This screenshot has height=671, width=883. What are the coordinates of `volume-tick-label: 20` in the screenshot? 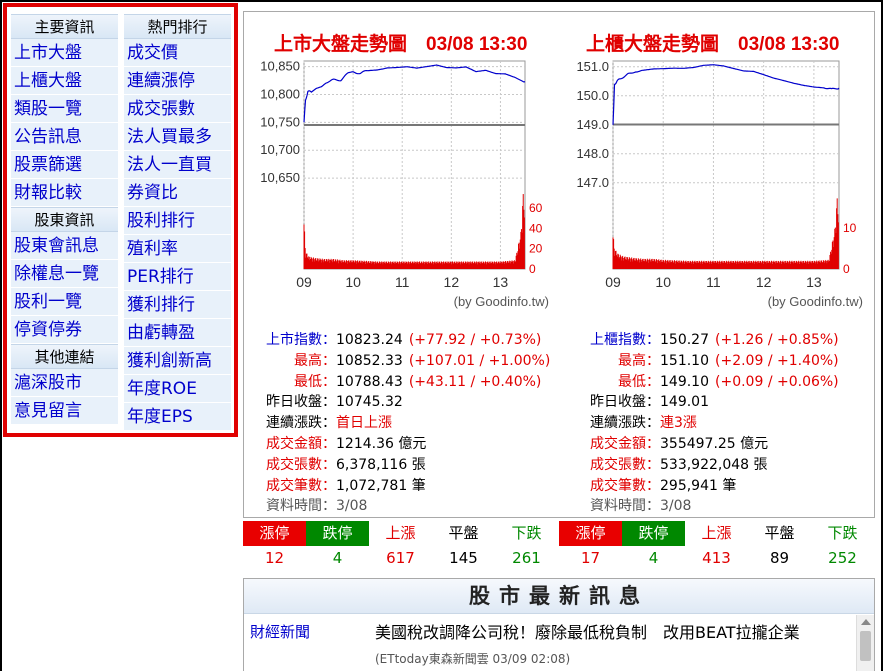 It's located at (536, 249).